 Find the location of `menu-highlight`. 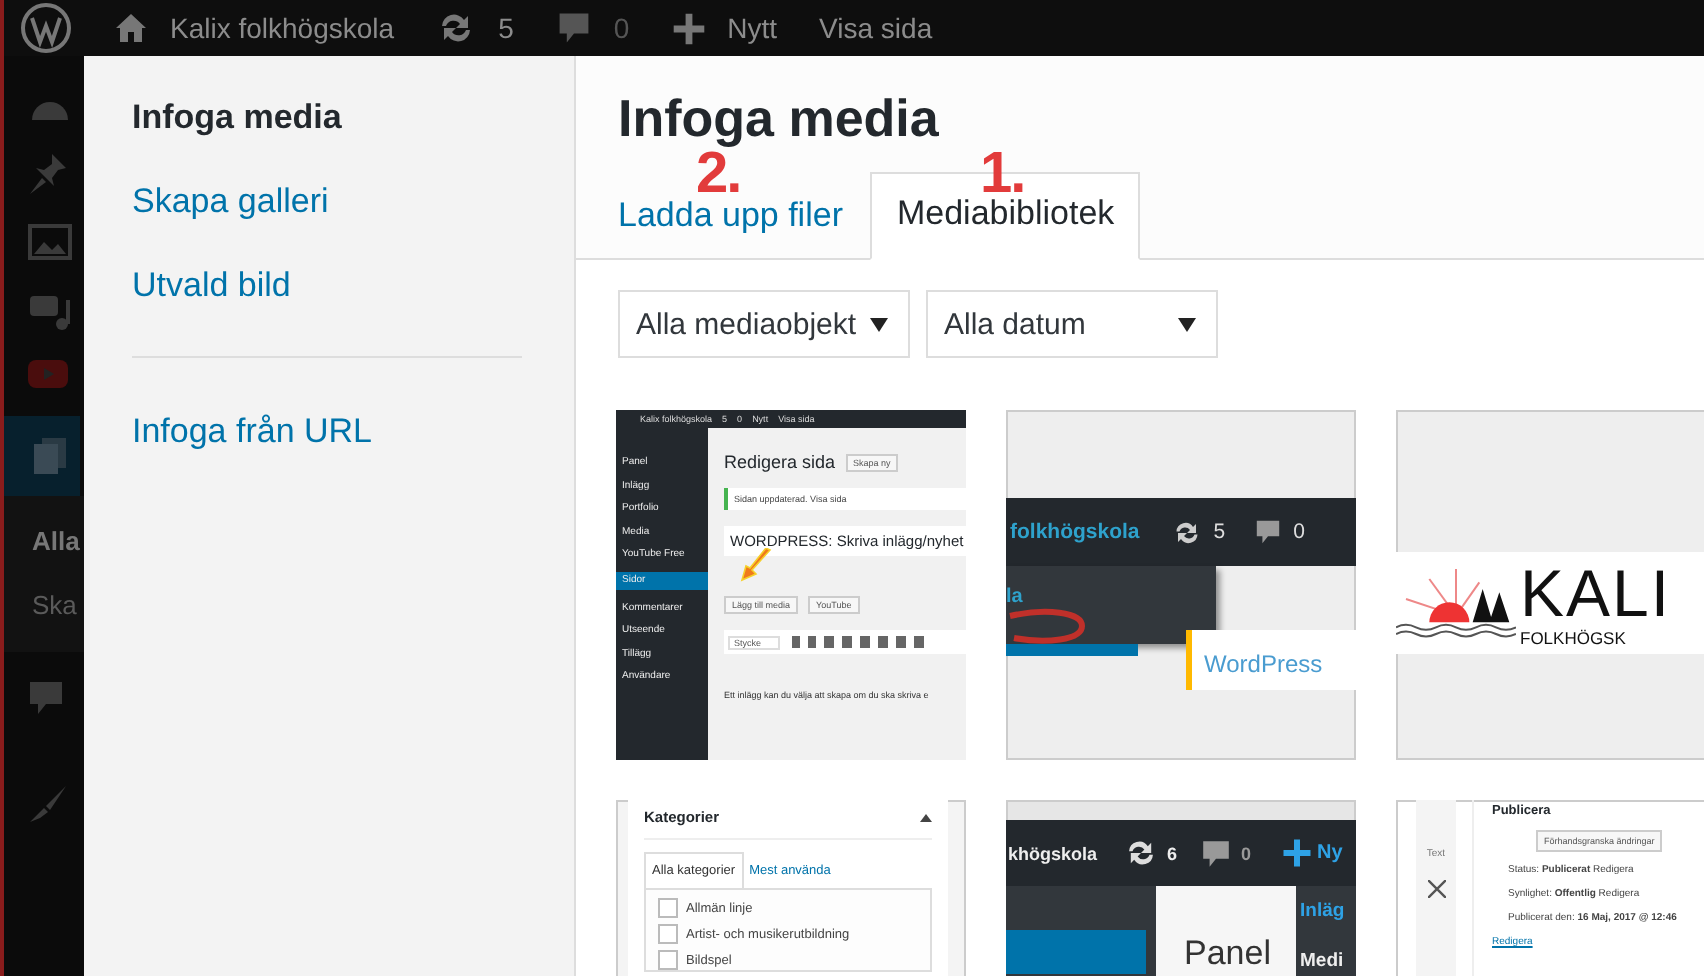

menu-highlight is located at coordinates (1072, 650).